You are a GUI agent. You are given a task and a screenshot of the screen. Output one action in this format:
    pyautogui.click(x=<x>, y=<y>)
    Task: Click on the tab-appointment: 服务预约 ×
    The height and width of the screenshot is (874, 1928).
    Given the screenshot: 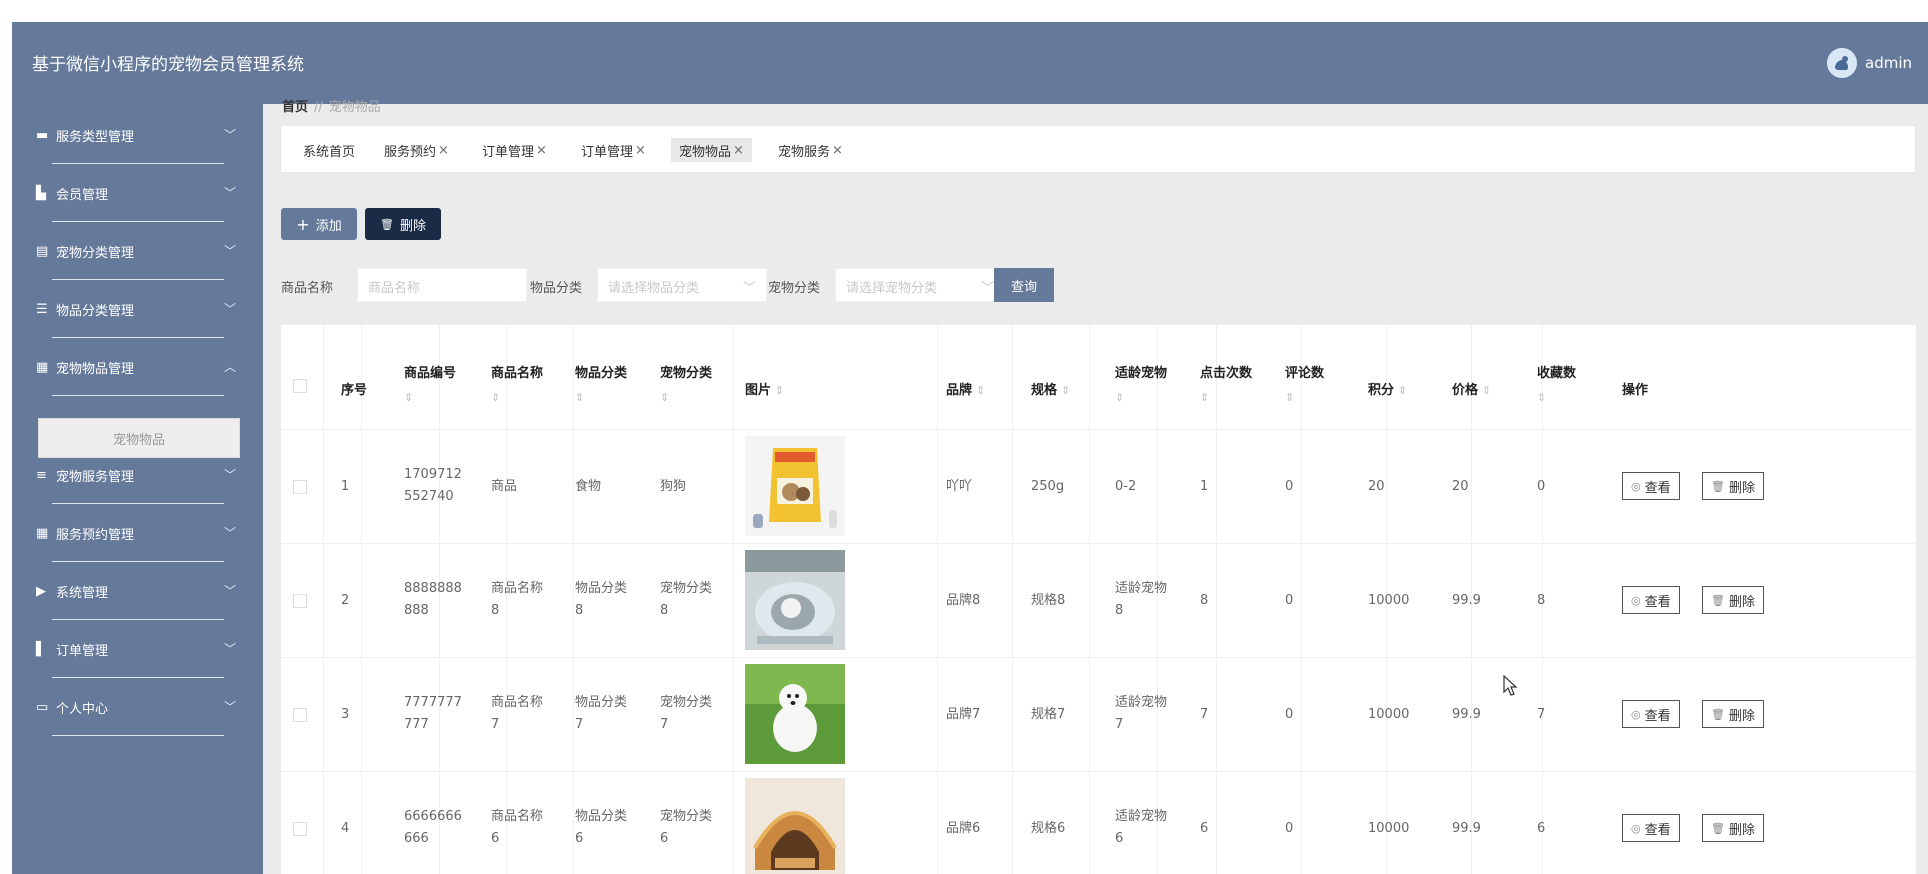 What is the action you would take?
    pyautogui.click(x=416, y=150)
    